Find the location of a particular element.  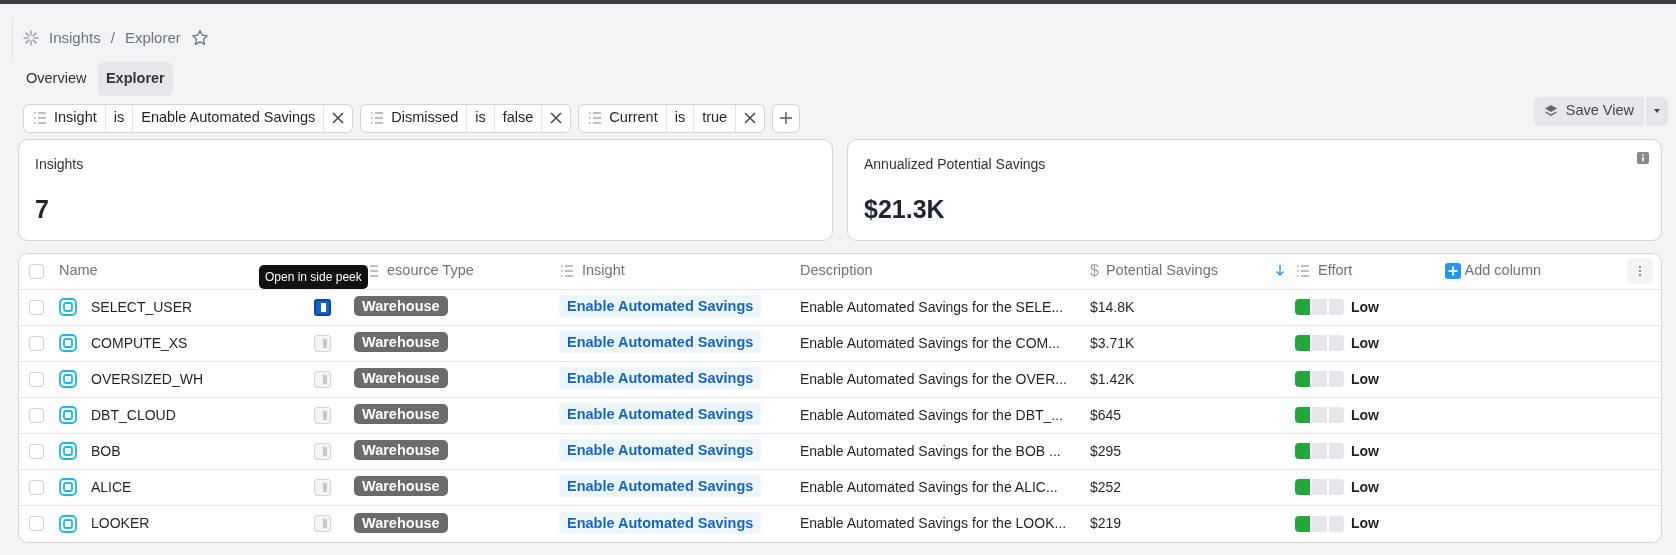

filter-value: Enable Automated Savings is located at coordinates (229, 118).